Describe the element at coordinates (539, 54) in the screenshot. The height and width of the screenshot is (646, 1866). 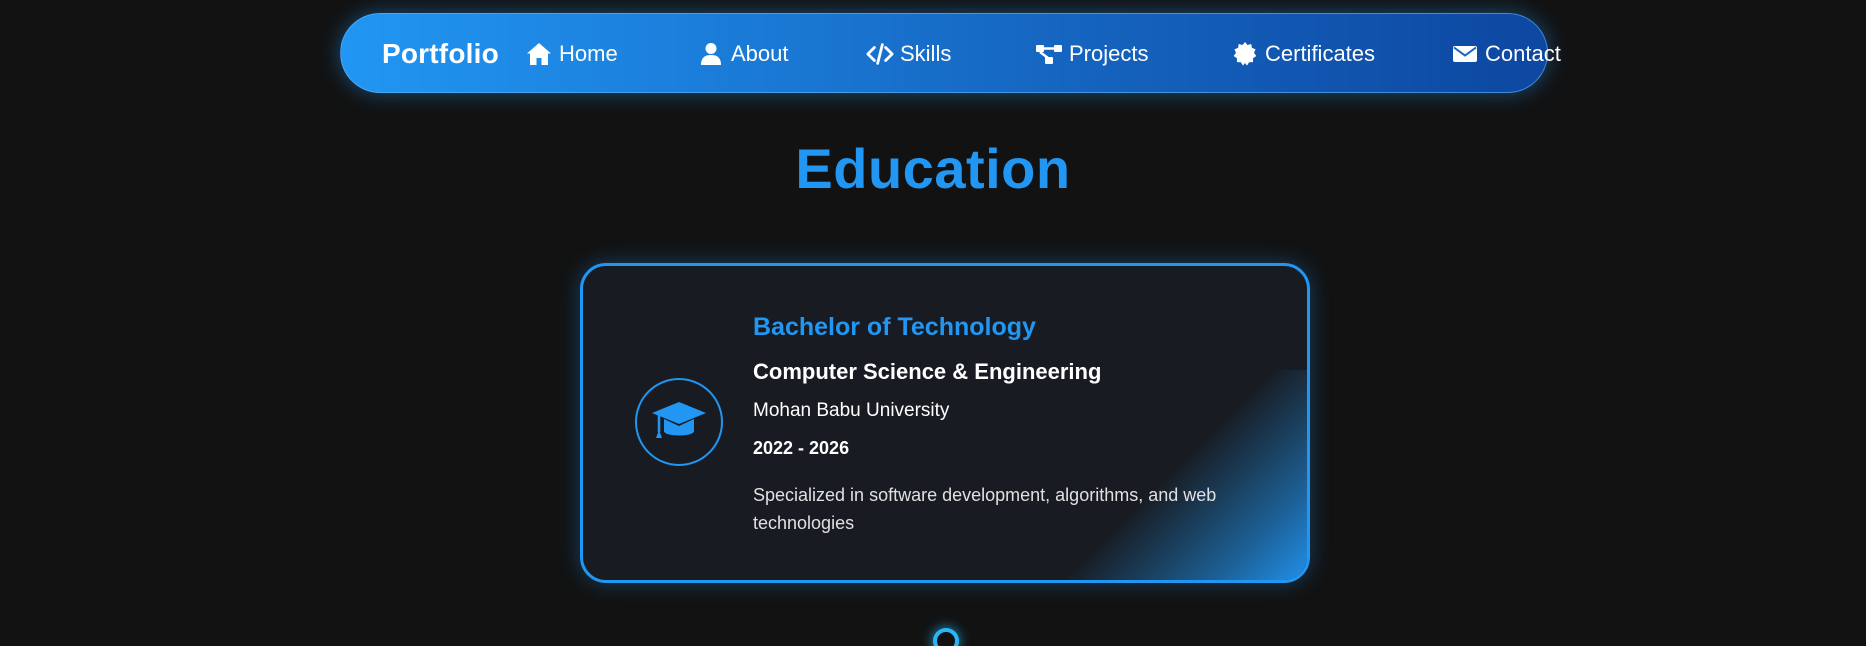
I see `home-icon` at that location.